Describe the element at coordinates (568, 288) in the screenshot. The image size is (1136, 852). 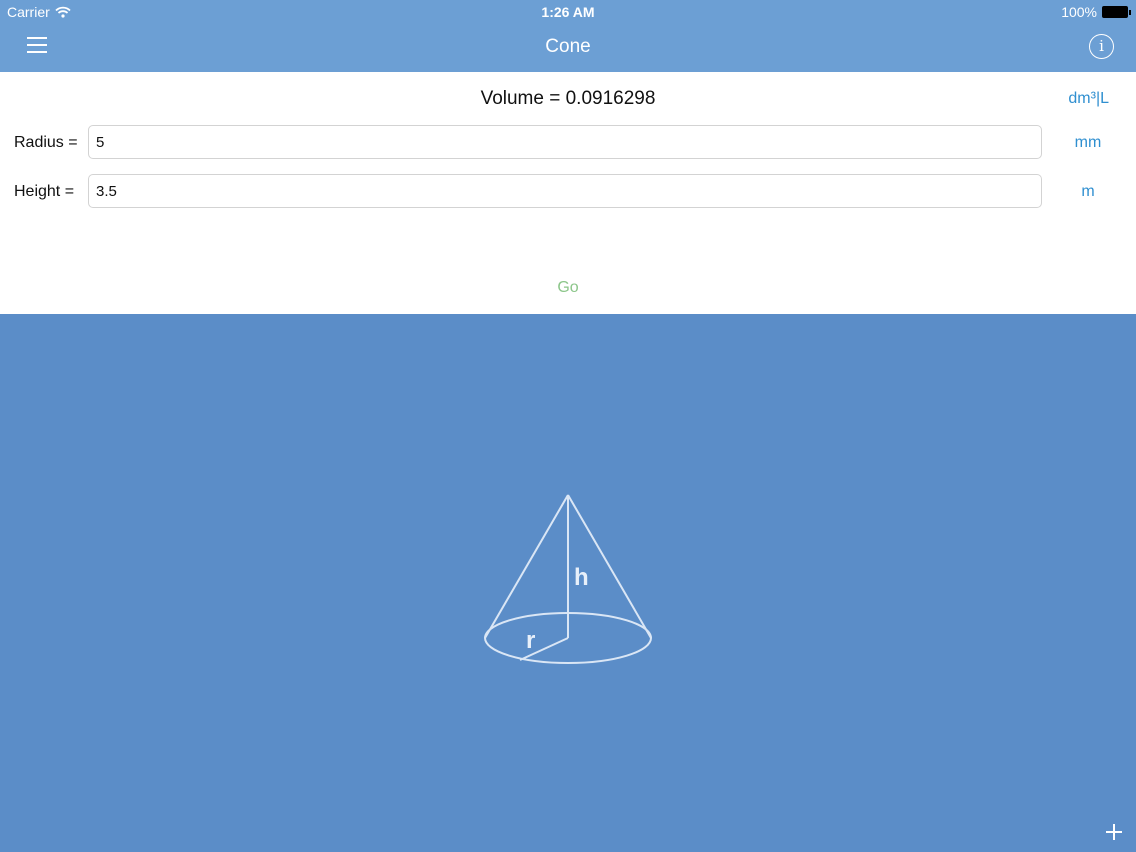
I see `go-button: Go` at that location.